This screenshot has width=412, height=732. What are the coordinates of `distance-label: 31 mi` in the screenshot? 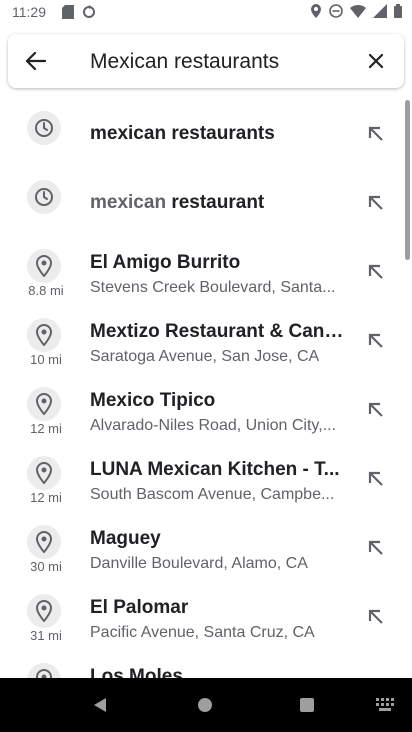 It's located at (46, 635).